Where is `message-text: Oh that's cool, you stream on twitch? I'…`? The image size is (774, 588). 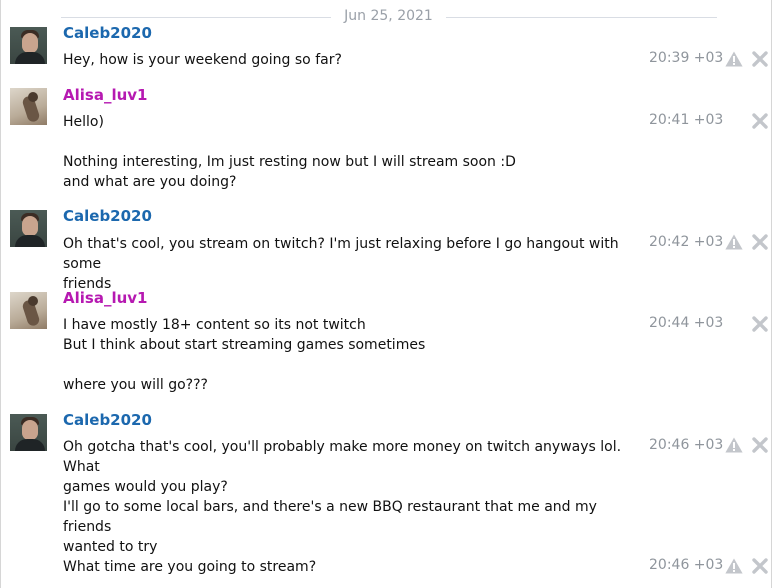
message-text: Oh that's cool, you stream on twitch? I'… is located at coordinates (350, 264).